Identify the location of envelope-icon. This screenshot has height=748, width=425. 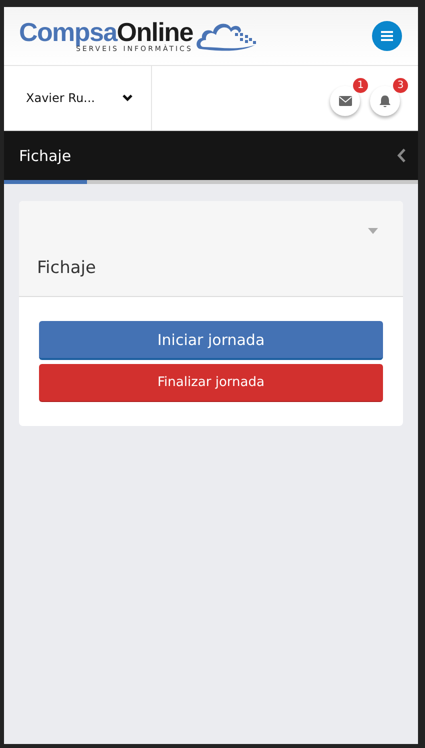
(345, 101).